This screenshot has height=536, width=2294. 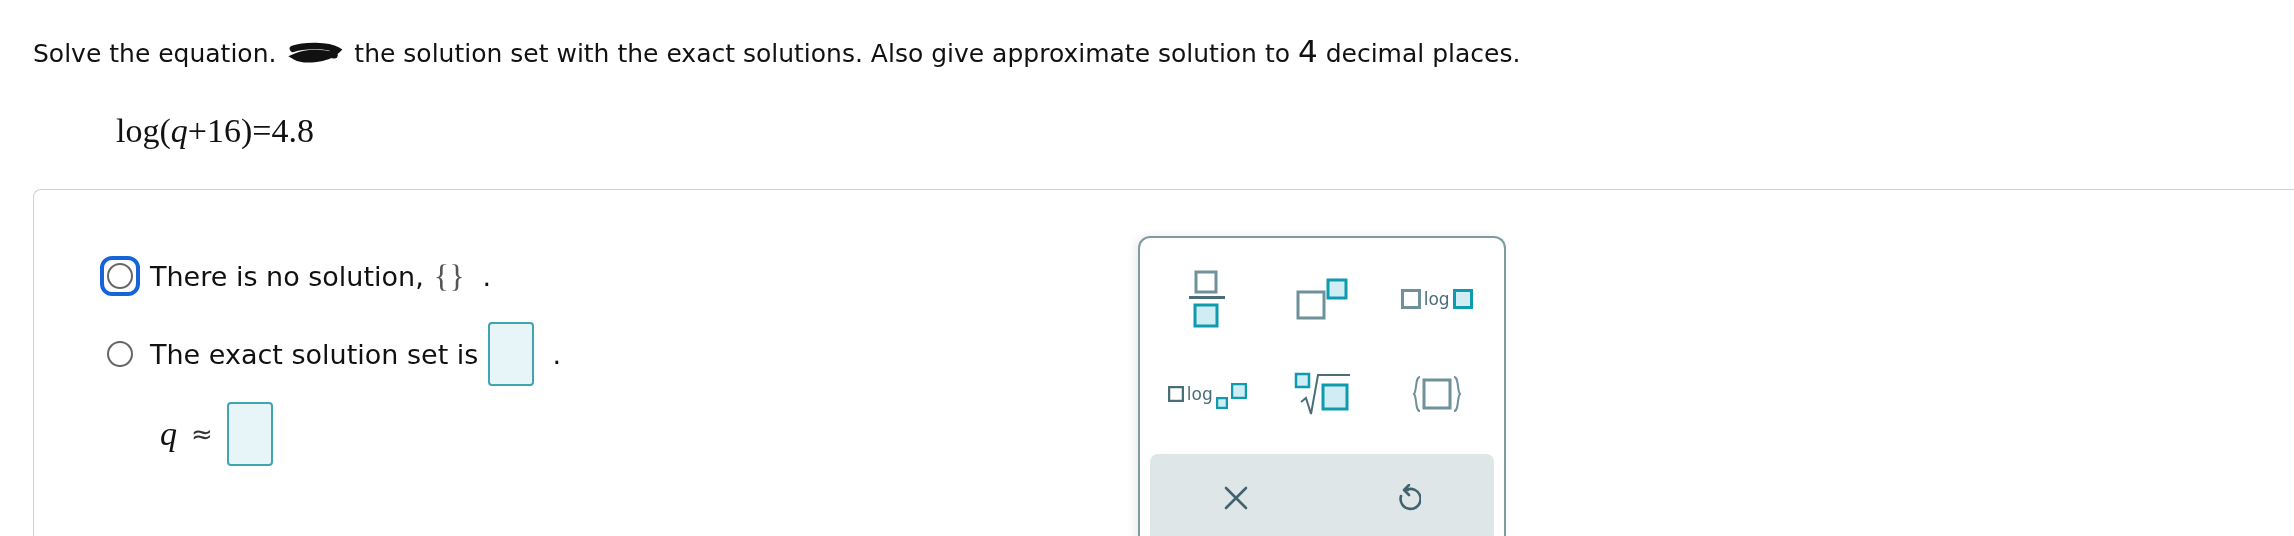 I want to click on empty-set-symbol: {}, so click(x=449, y=276).